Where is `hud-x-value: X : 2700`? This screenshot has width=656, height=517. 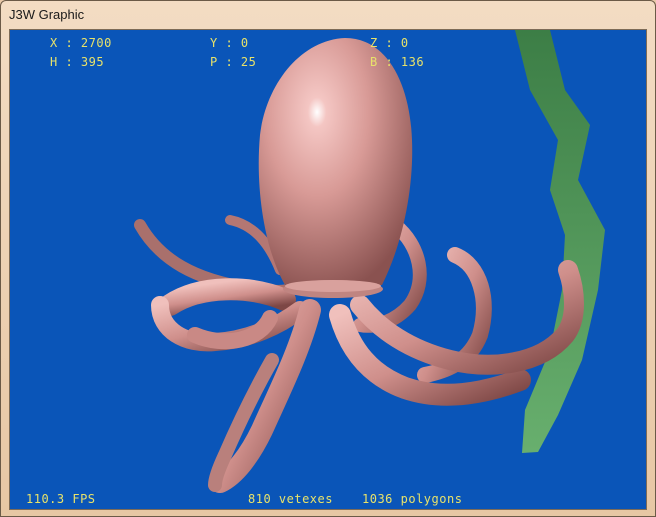
hud-x-value: X : 2700 is located at coordinates (81, 43).